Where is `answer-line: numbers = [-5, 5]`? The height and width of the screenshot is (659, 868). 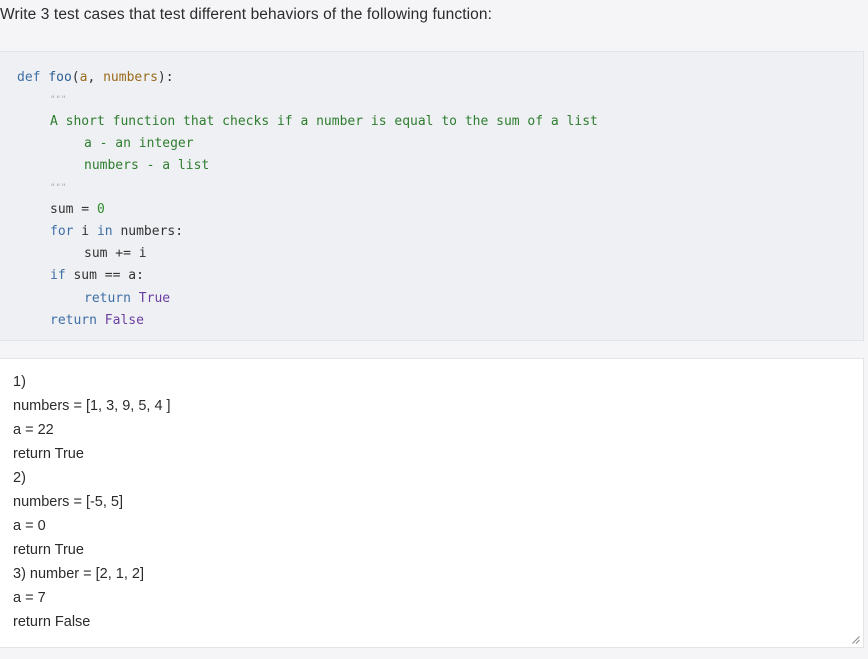 answer-line: numbers = [-5, 5] is located at coordinates (68, 502).